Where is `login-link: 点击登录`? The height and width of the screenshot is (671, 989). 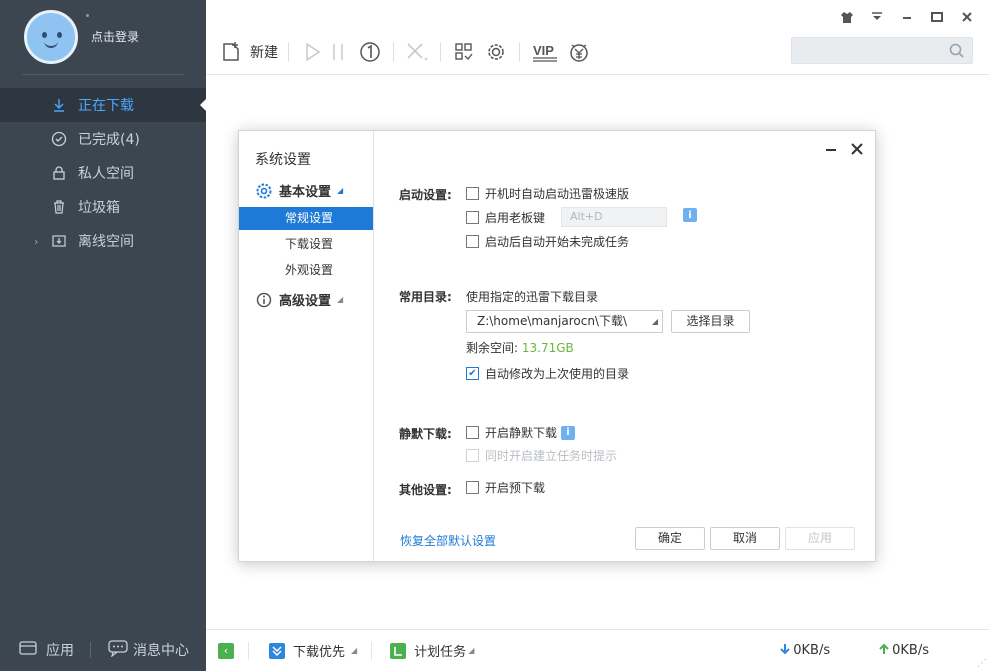 login-link: 点击登录 is located at coordinates (115, 36).